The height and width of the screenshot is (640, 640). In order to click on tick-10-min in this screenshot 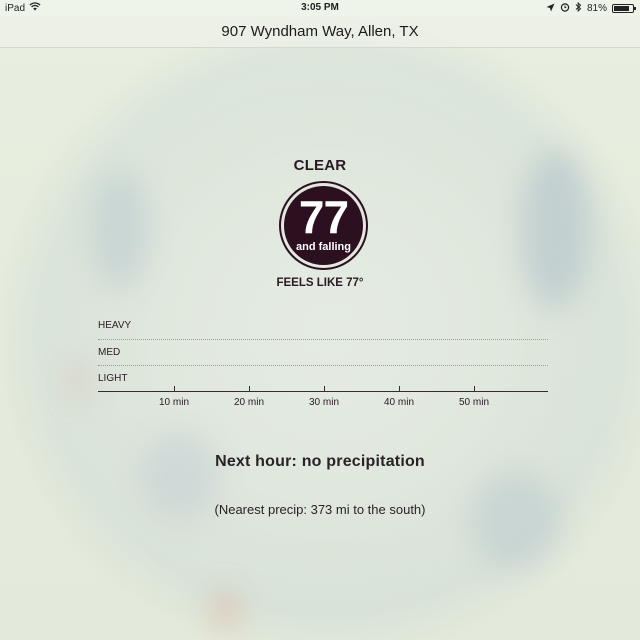, I will do `click(174, 389)`.